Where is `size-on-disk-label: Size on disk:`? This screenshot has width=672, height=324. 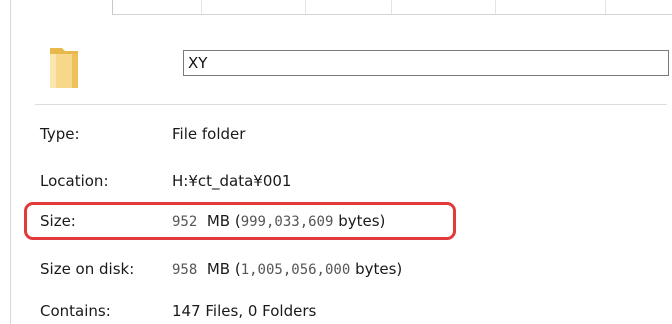 size-on-disk-label: Size on disk: is located at coordinates (87, 269).